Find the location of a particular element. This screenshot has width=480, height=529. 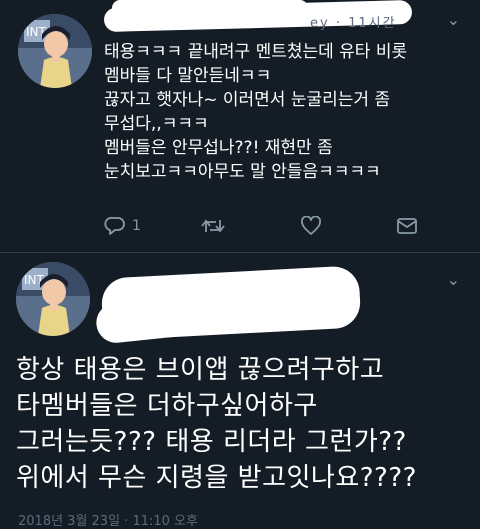

tweet-text-line: 항상 태용은 브이앱 끊으려구하고 is located at coordinates (200, 370).